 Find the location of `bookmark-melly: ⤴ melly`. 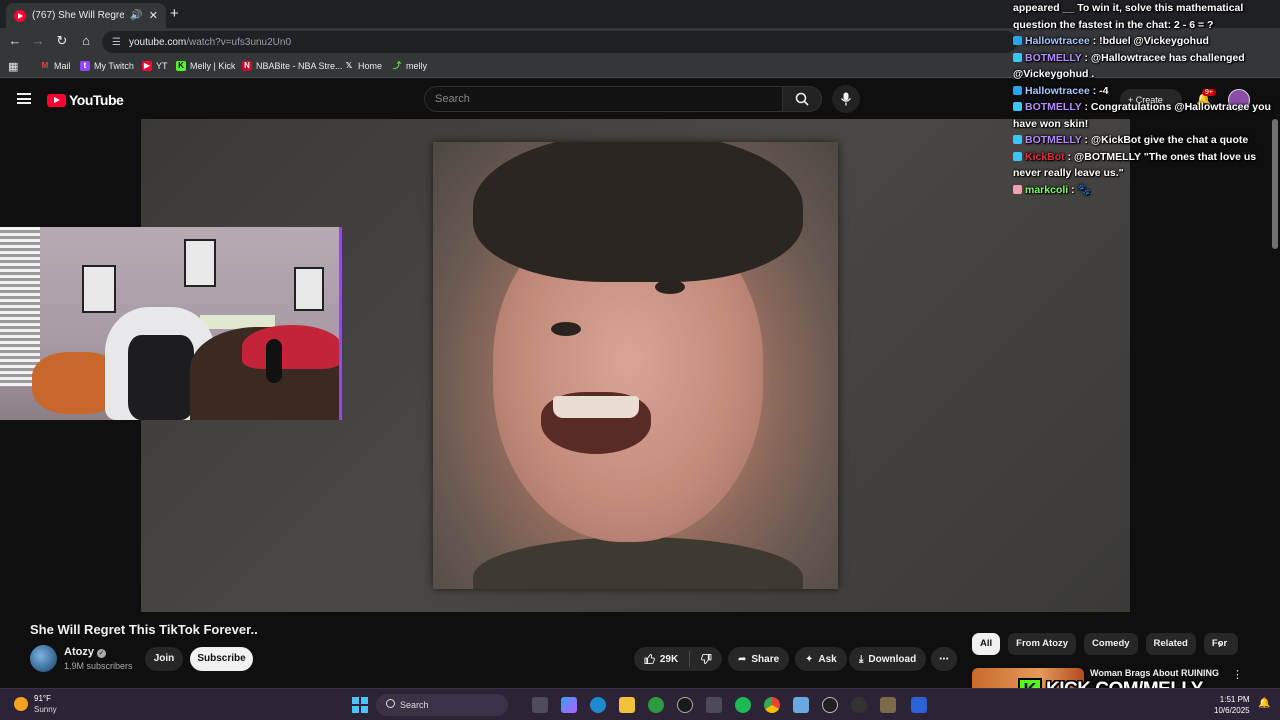

bookmark-melly: ⤴ melly is located at coordinates (409, 66).